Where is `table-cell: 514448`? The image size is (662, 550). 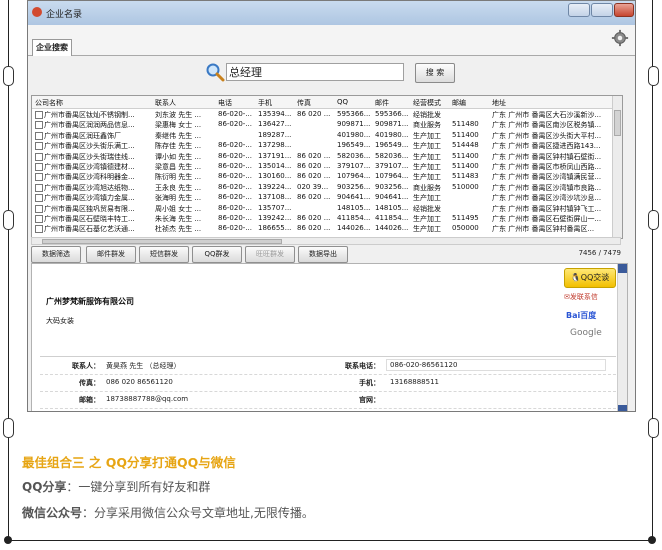
table-cell: 514448 is located at coordinates (465, 145).